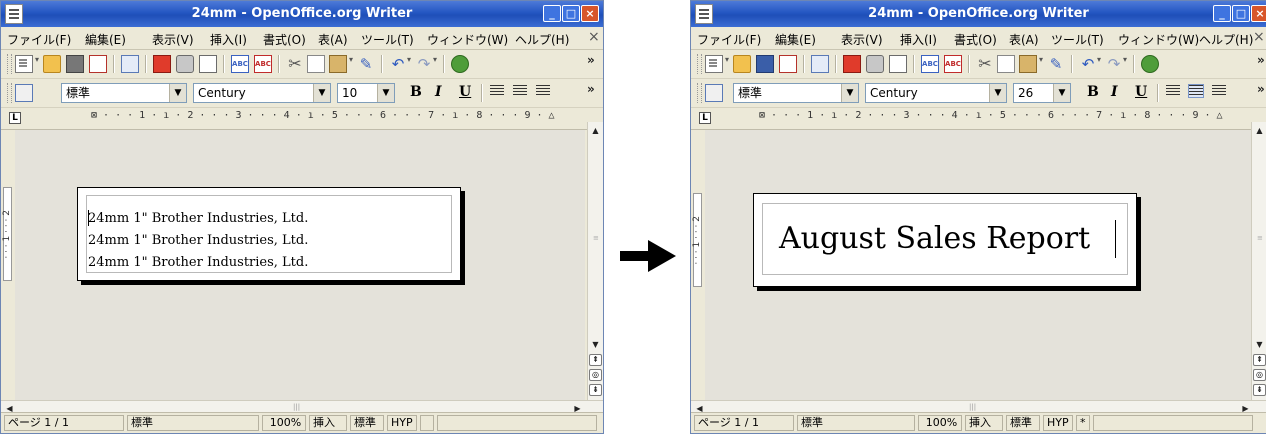 Image resolution: width=1266 pixels, height=434 pixels. Describe the element at coordinates (595, 344) in the screenshot. I see `scroll-down-icon: ▼` at that location.